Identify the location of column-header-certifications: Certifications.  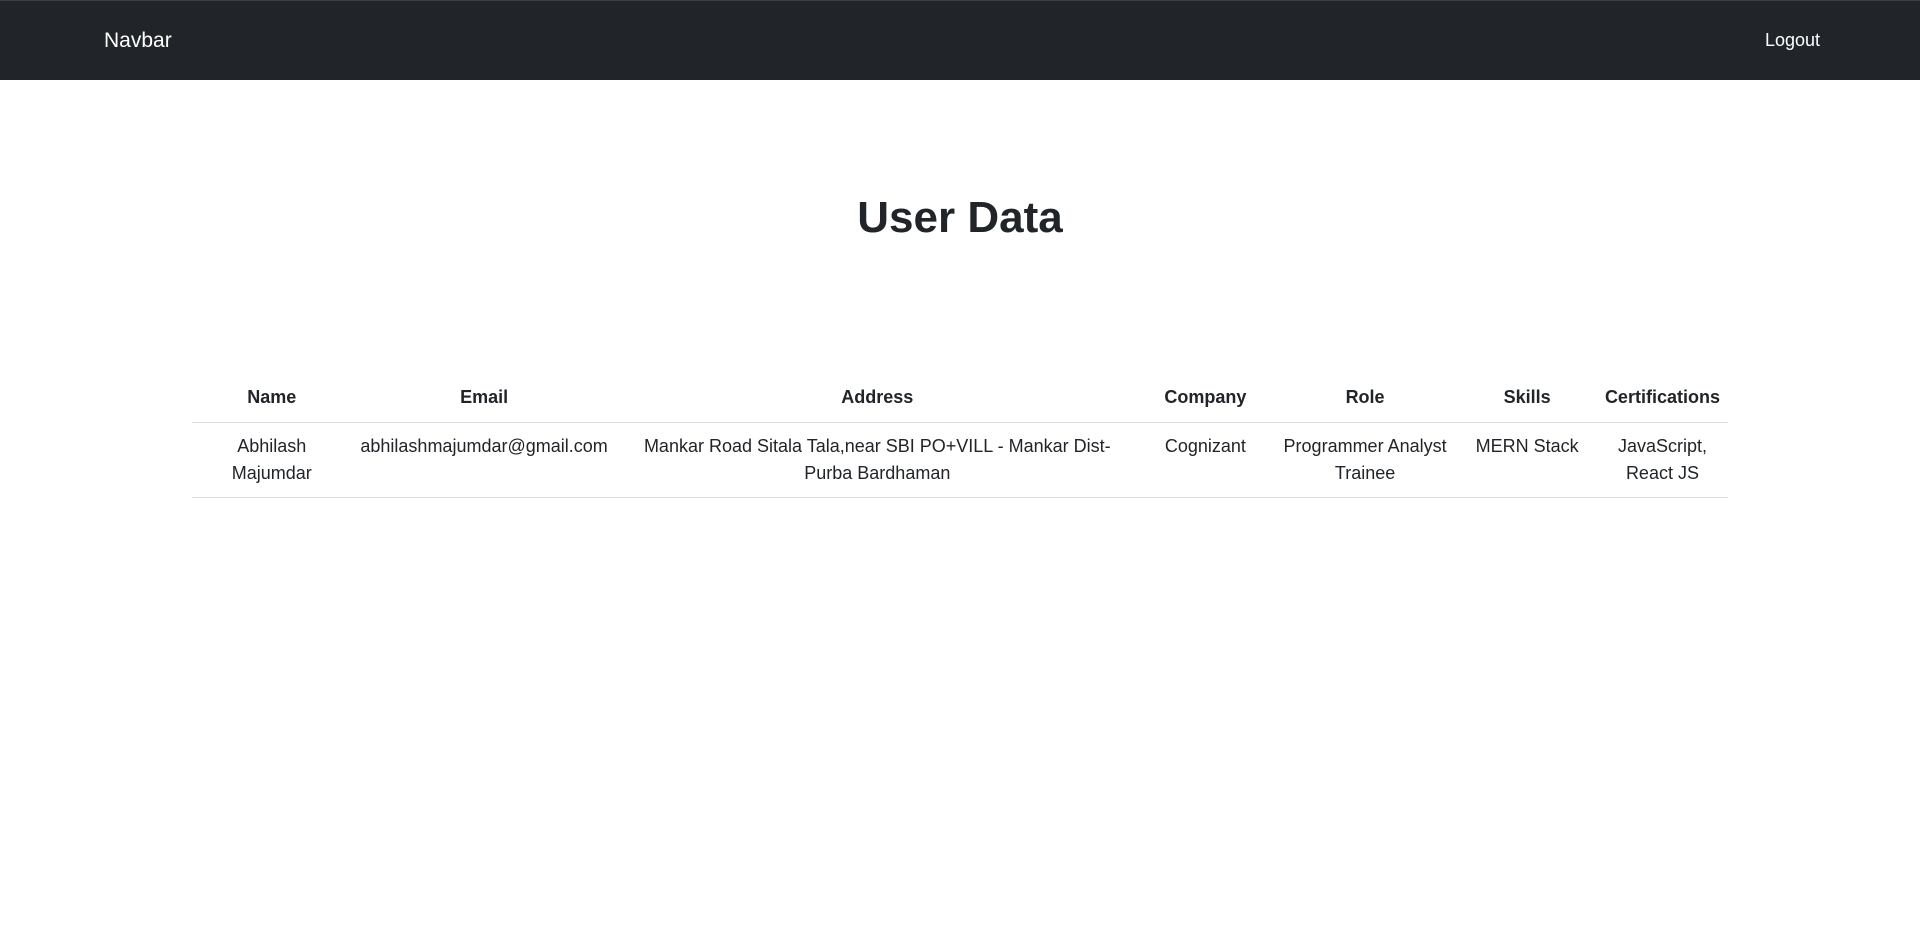
(1662, 396).